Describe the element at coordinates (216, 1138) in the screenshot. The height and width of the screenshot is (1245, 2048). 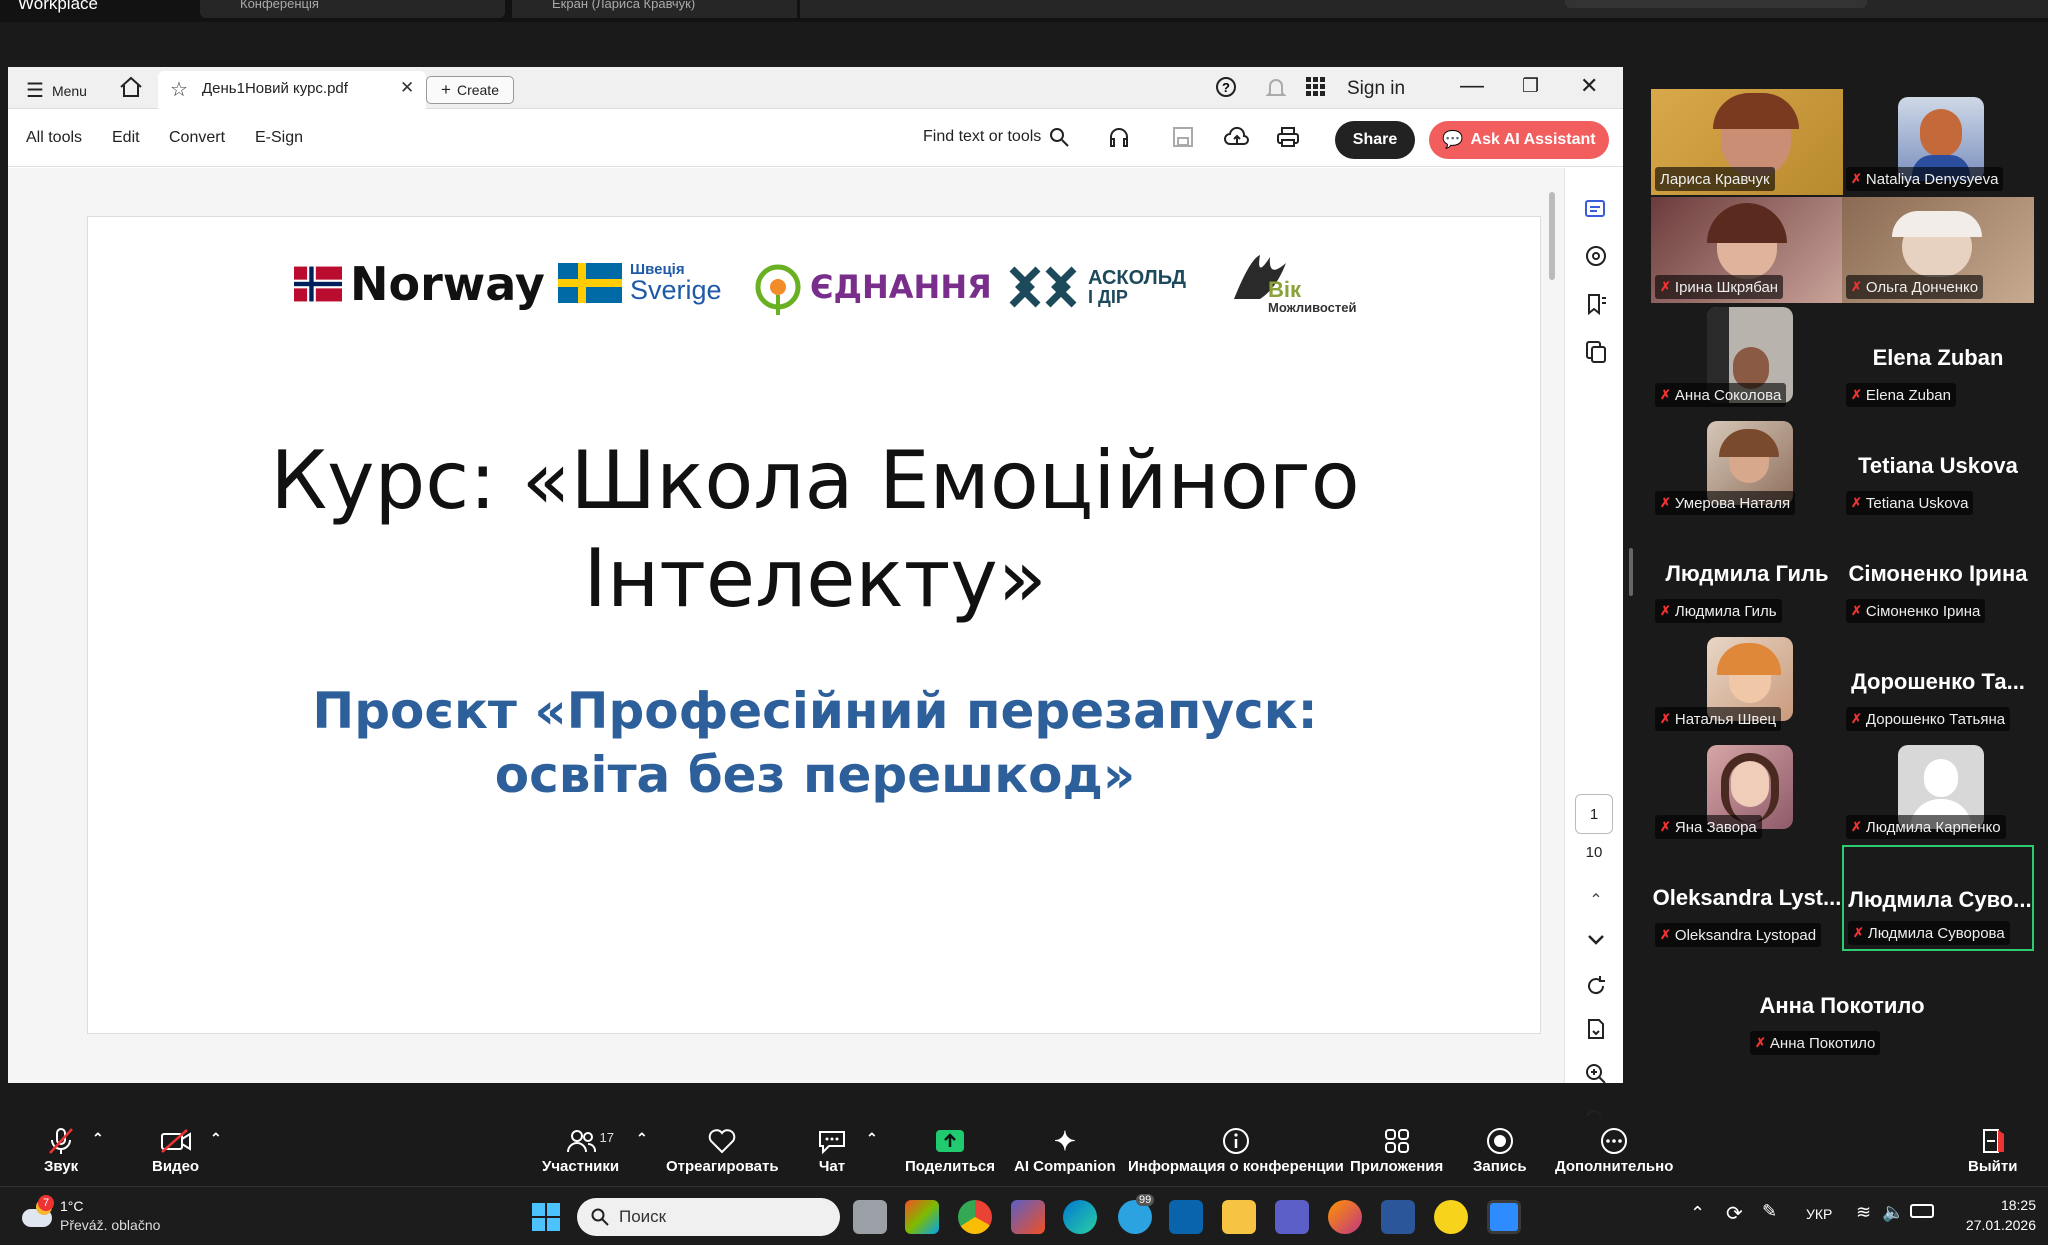
I see `video-options-caret: ⌃` at that location.